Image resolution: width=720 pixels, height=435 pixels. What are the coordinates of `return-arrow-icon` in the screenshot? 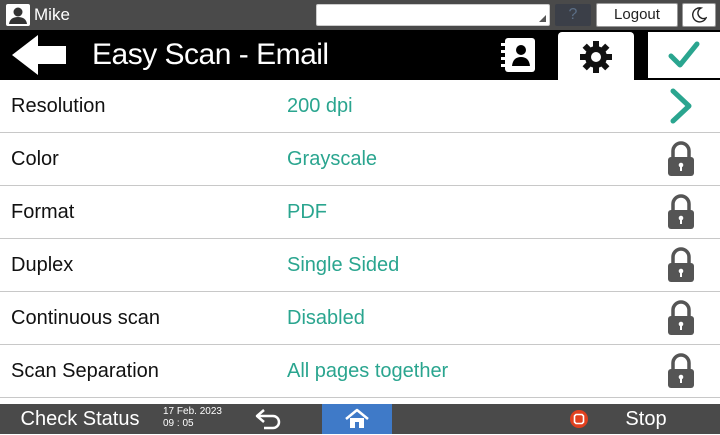 It's located at (268, 419).